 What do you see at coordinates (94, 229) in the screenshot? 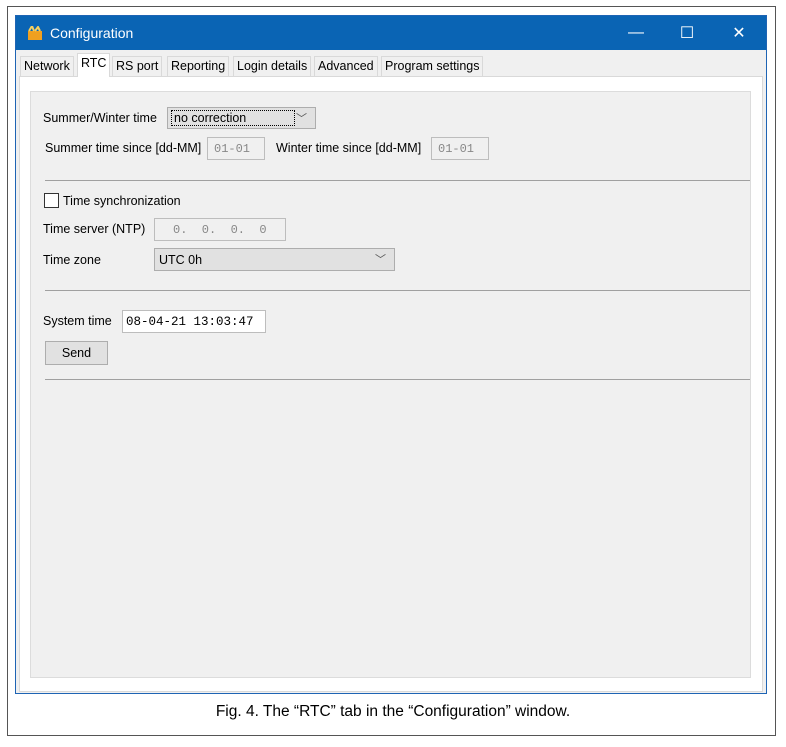
I see `ntp-label: Time server (NTP)` at bounding box center [94, 229].